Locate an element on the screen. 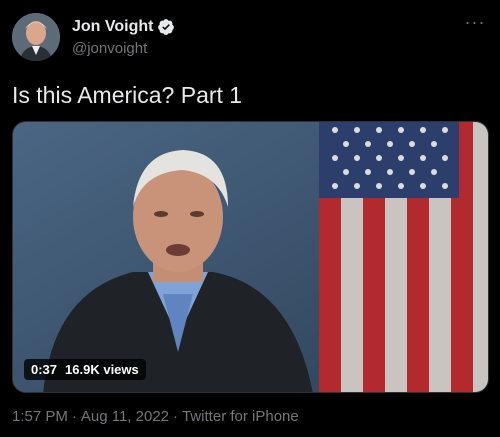 Image resolution: width=500 pixels, height=437 pixels. tweet-date: Aug 11, 2022 is located at coordinates (125, 416).